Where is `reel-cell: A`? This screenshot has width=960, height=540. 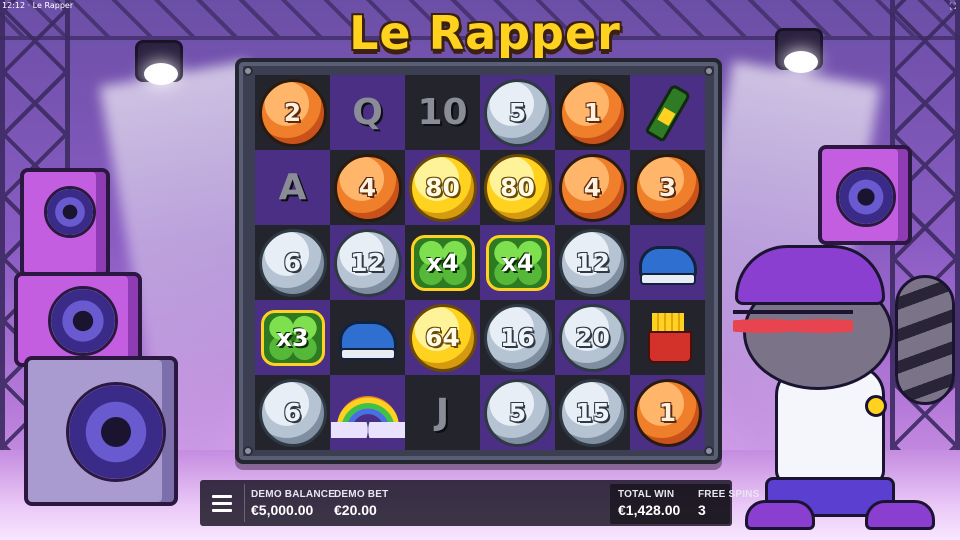
reel-cell: A is located at coordinates (292, 187).